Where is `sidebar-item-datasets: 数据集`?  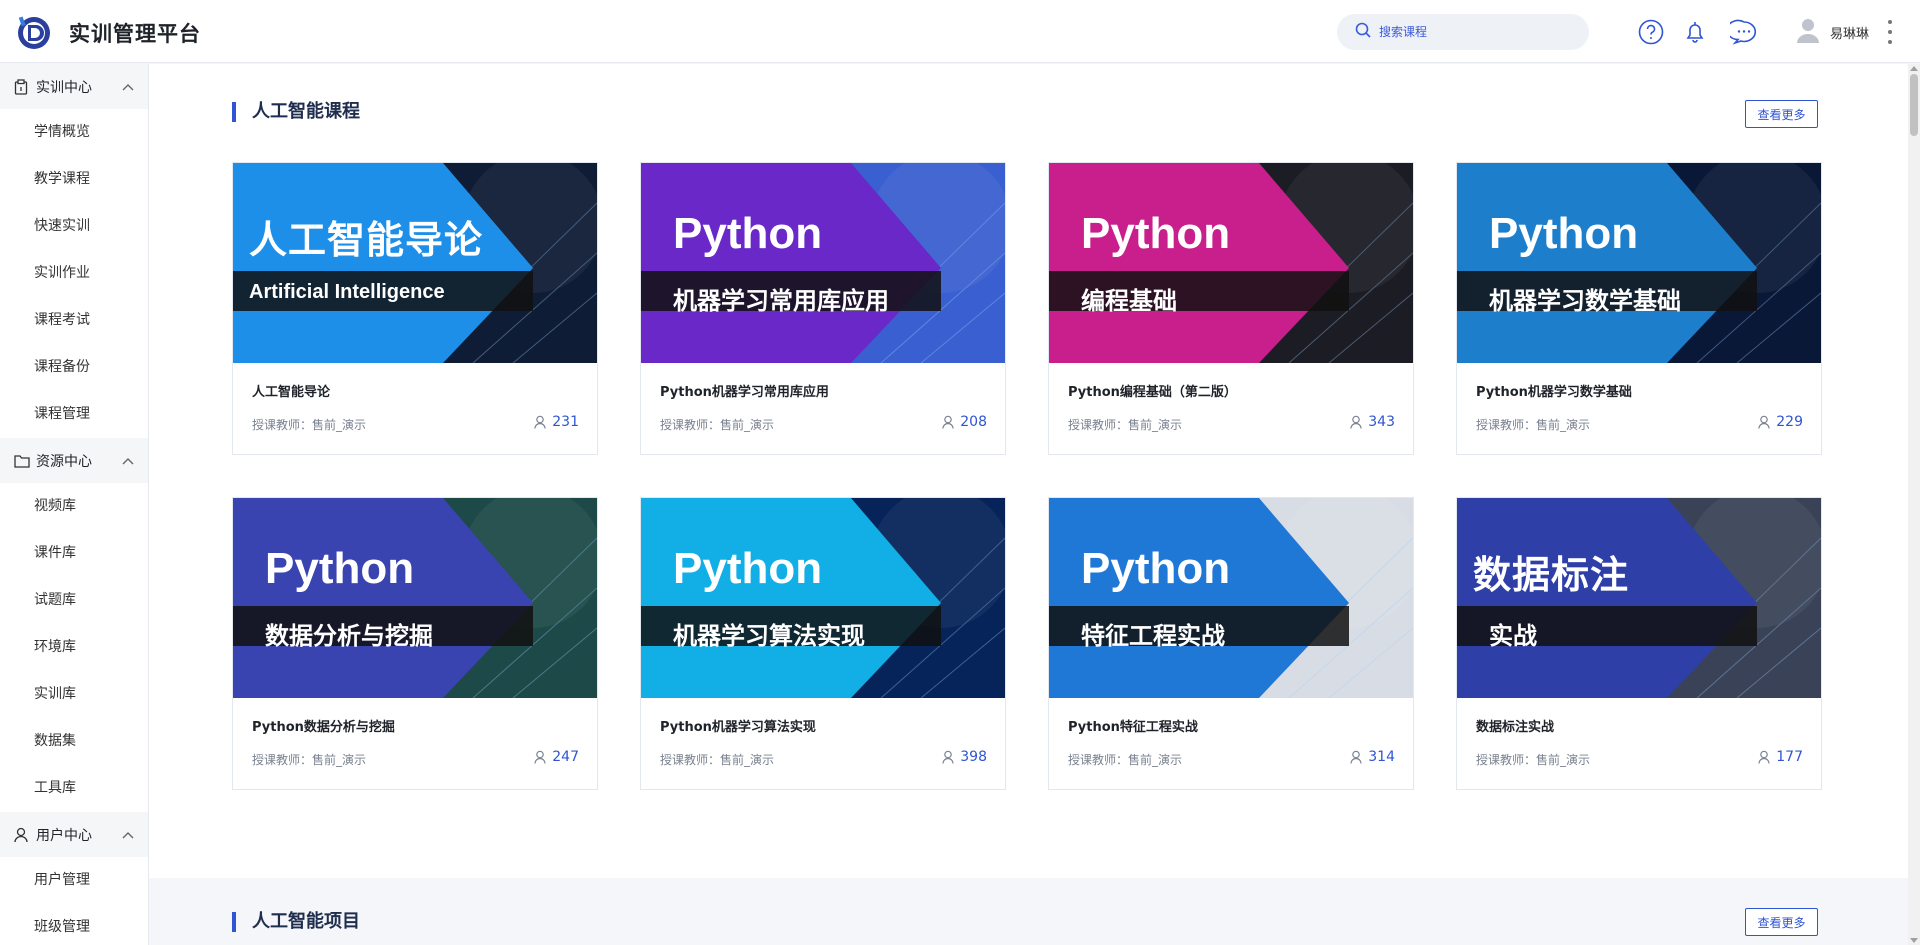
sidebar-item-datasets: 数据集 is located at coordinates (74, 741).